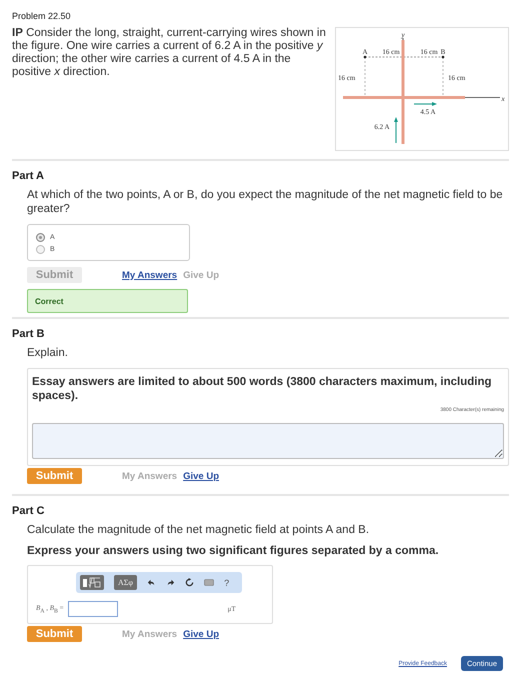 Image resolution: width=521 pixels, height=700 pixels. I want to click on redo-icon, so click(171, 582).